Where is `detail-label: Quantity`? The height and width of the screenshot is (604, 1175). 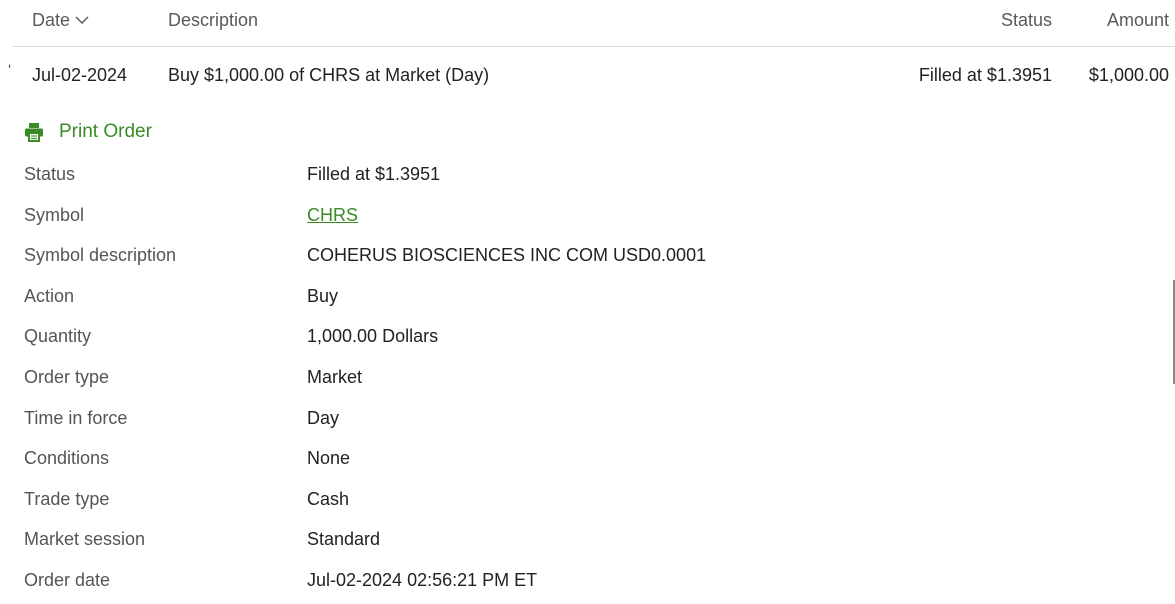 detail-label: Quantity is located at coordinates (58, 336).